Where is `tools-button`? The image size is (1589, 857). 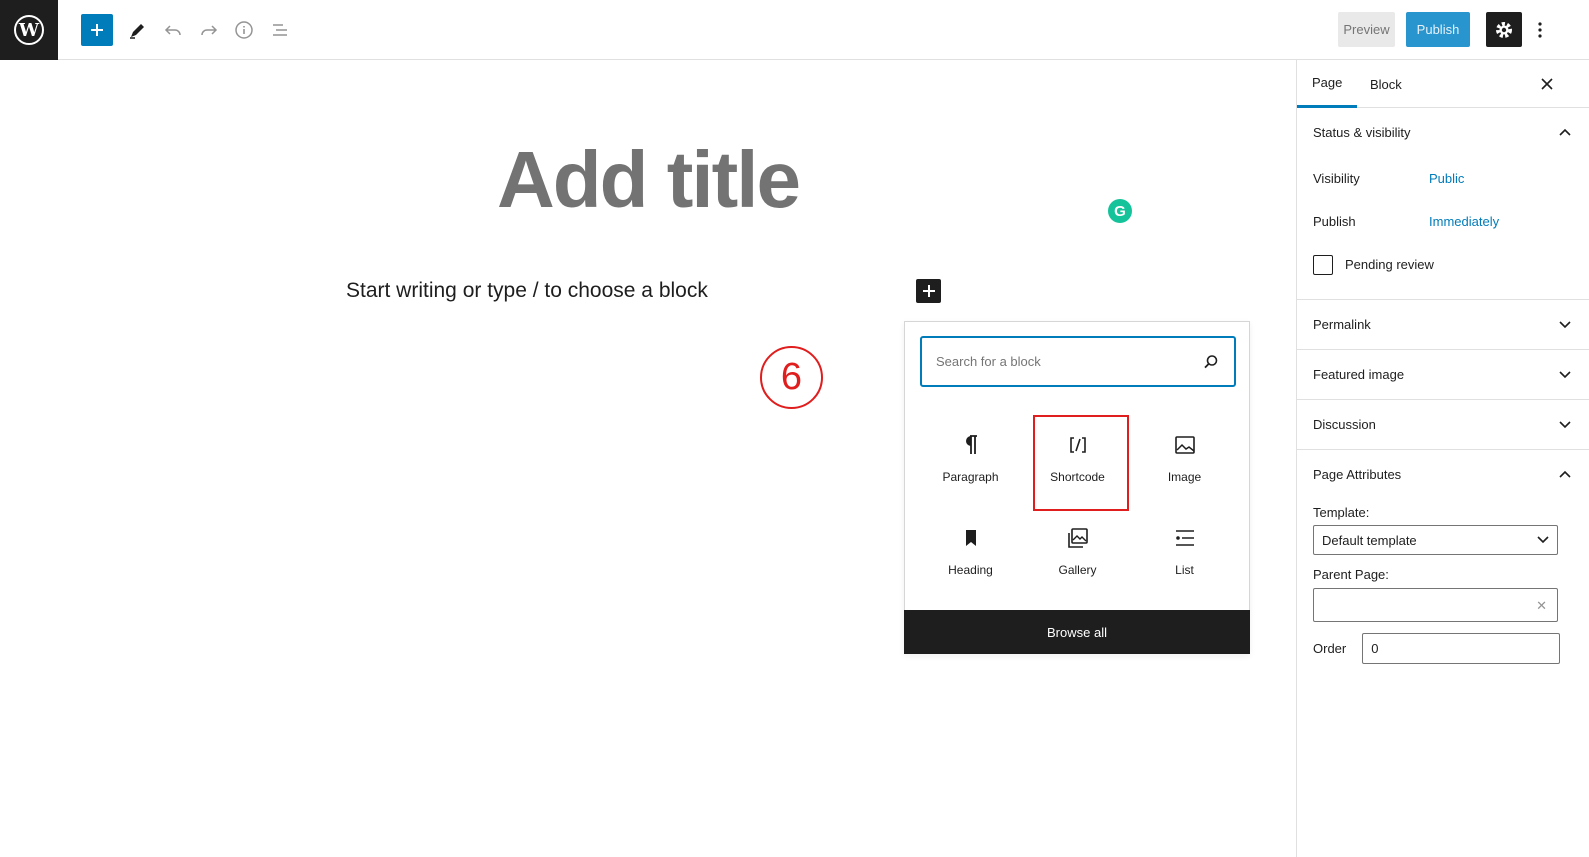 tools-button is located at coordinates (137, 30).